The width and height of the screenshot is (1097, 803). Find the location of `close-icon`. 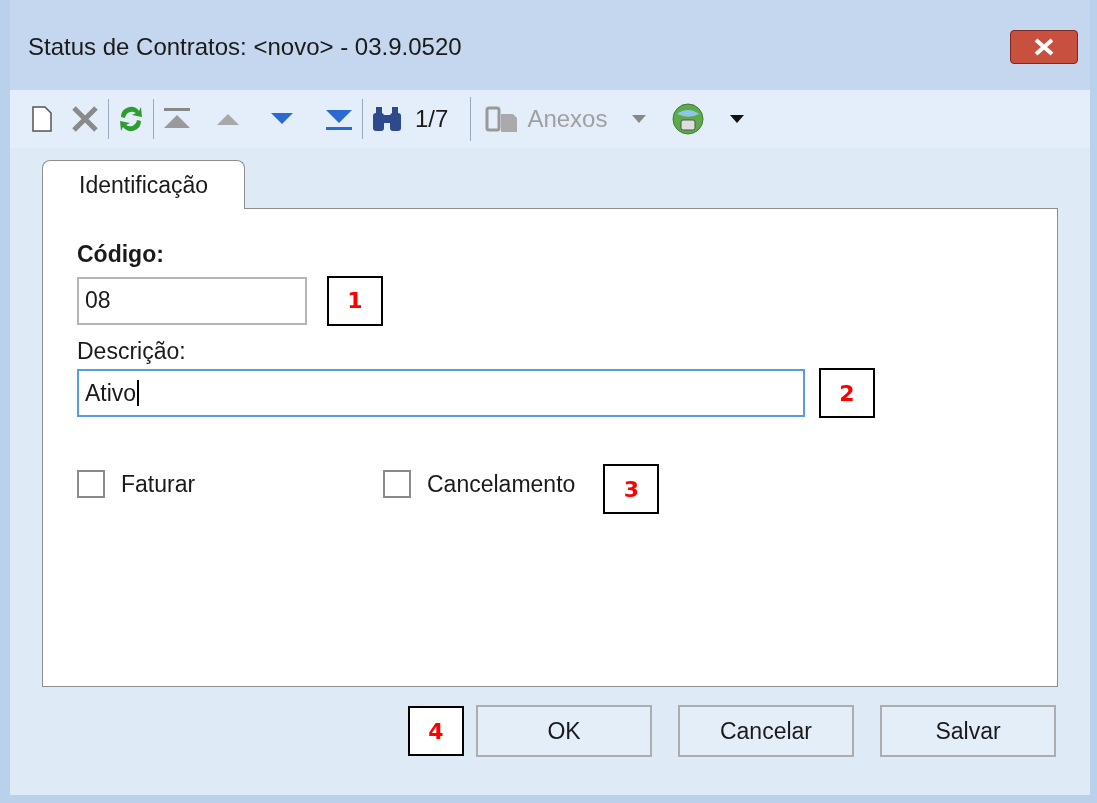

close-icon is located at coordinates (1044, 47).